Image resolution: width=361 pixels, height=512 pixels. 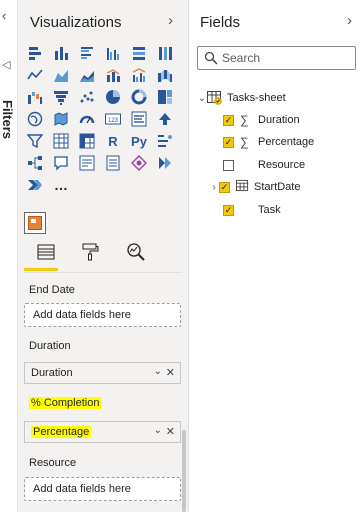 What do you see at coordinates (165, 119) in the screenshot?
I see `kpi-icon` at bounding box center [165, 119].